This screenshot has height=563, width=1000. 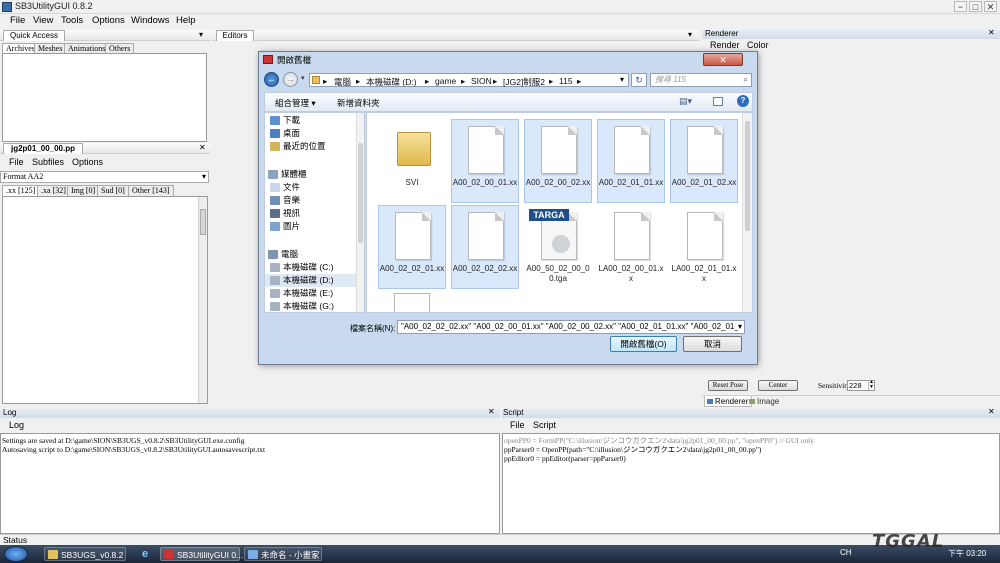 What do you see at coordinates (412, 247) in the screenshot?
I see `file-item: A00_02_02_01.xx` at bounding box center [412, 247].